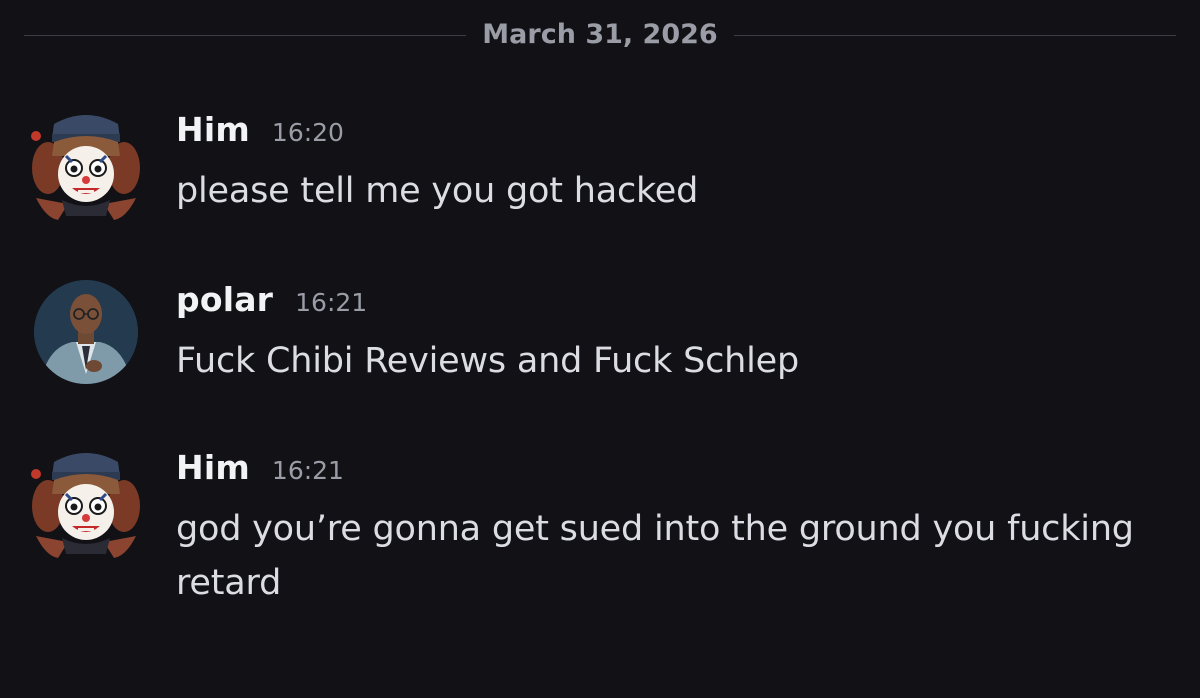 This screenshot has height=698, width=1200. I want to click on message-header: Him 16:20, so click(676, 130).